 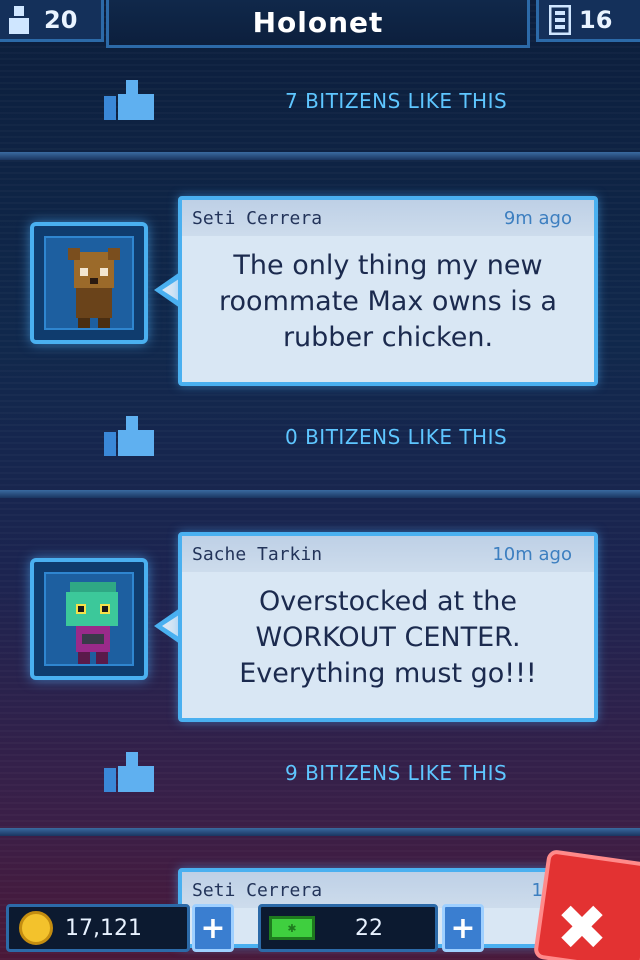 I want to click on floors-value: 16, so click(x=596, y=19).